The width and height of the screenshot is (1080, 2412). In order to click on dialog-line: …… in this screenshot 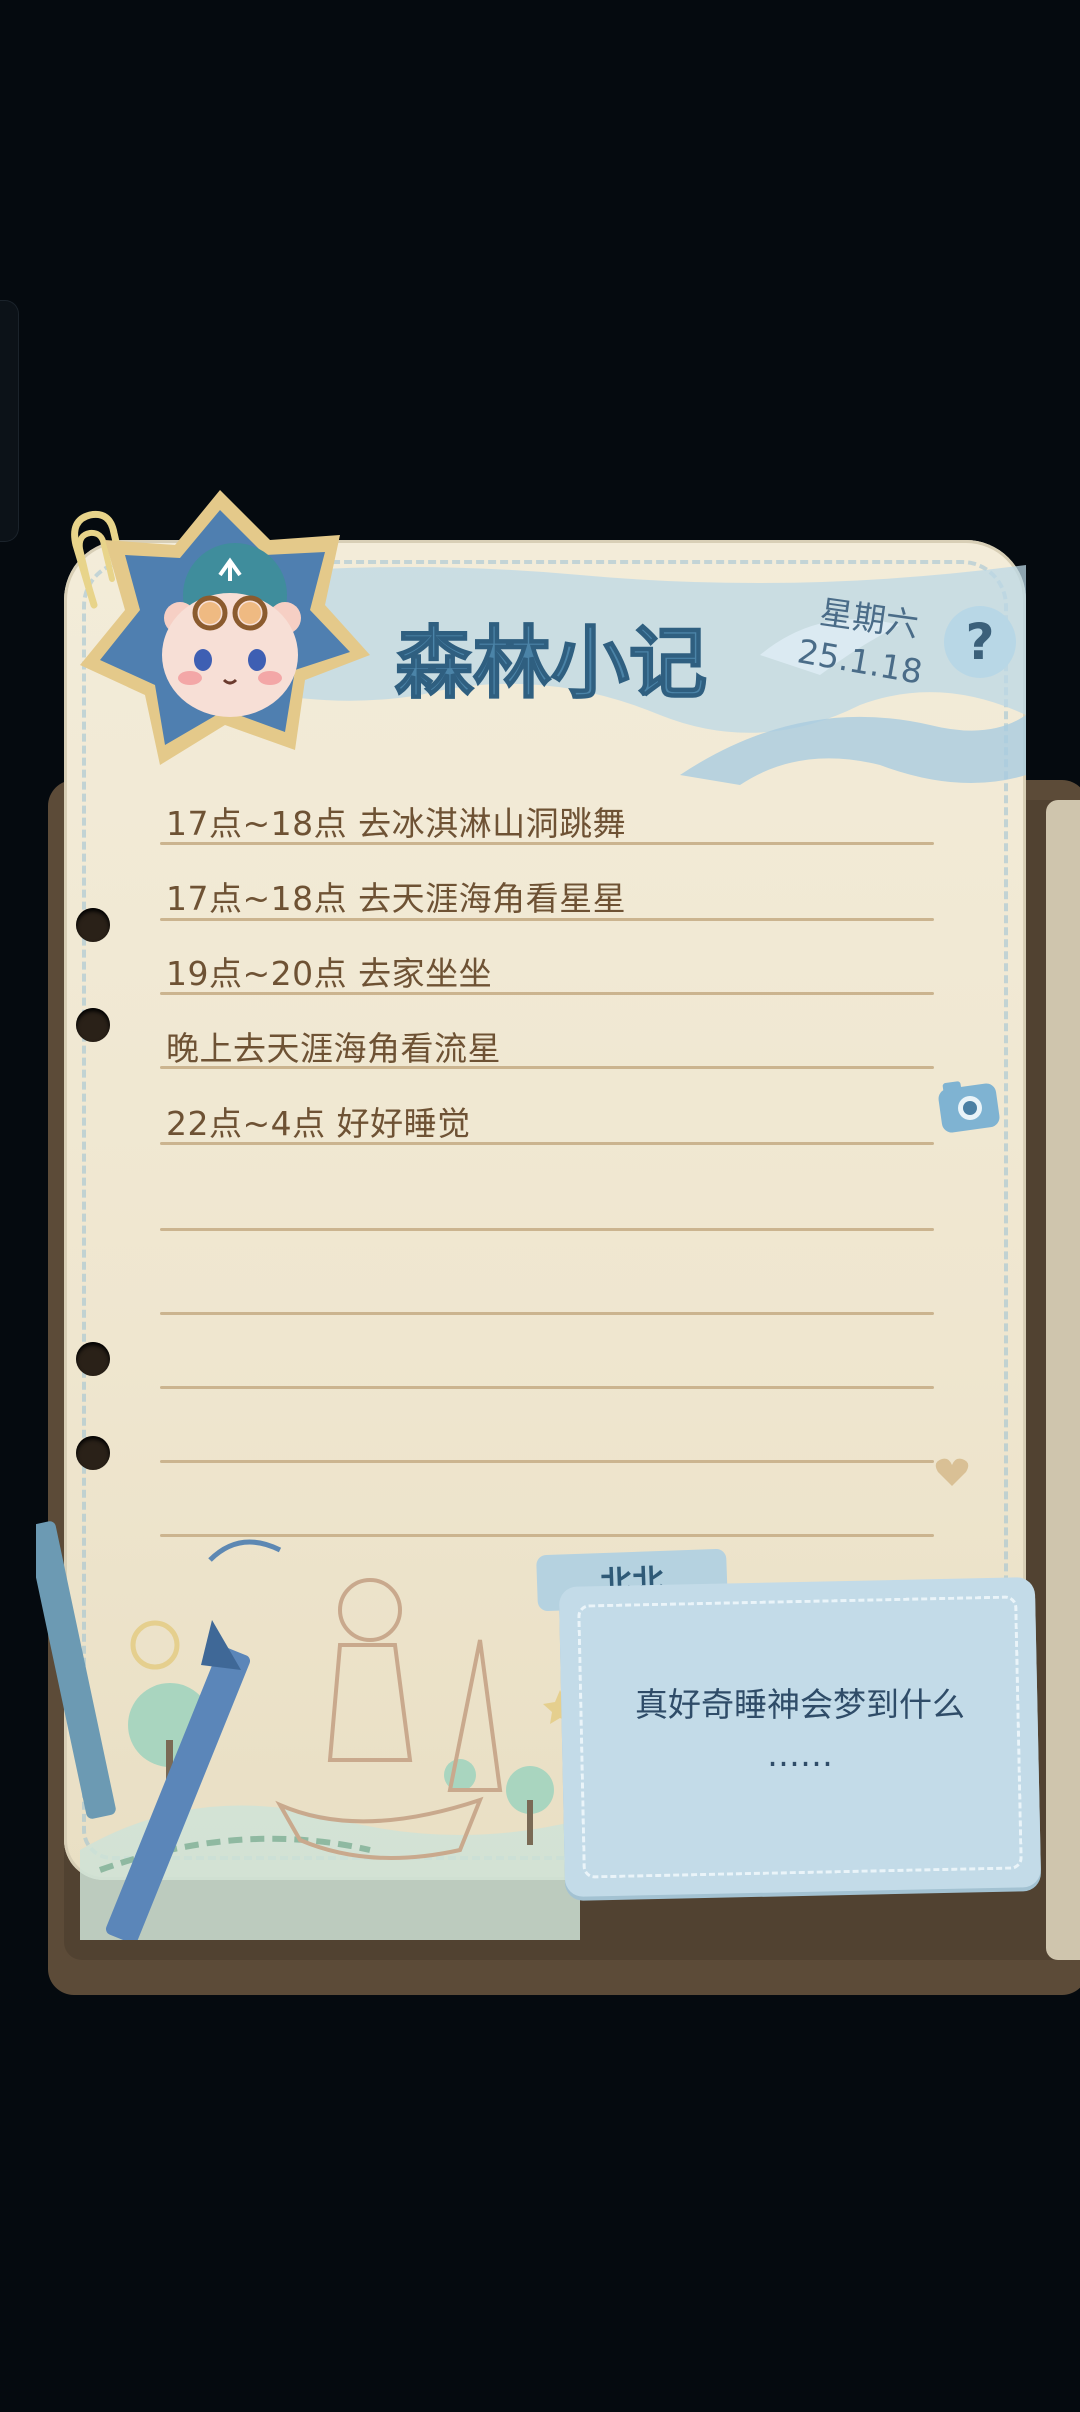, I will do `click(800, 1754)`.